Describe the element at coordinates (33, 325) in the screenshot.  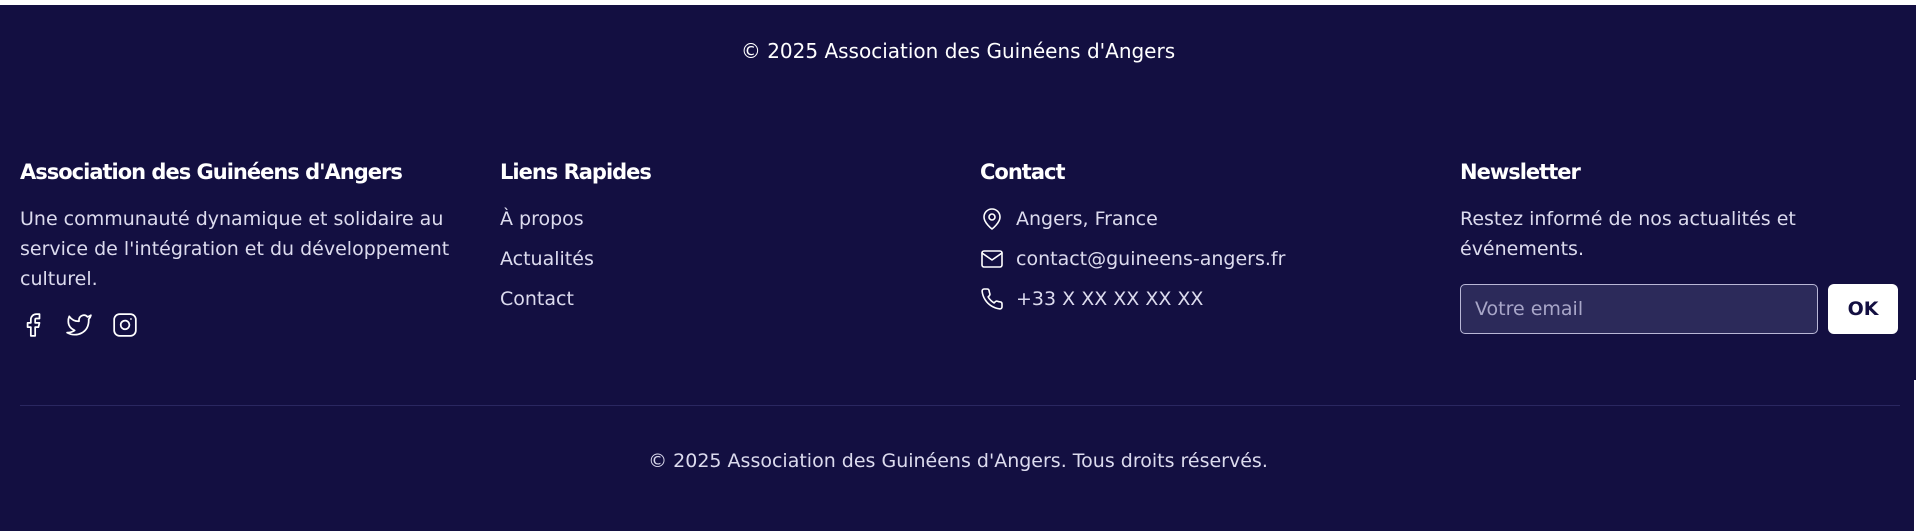
I see `facebook-icon` at that location.